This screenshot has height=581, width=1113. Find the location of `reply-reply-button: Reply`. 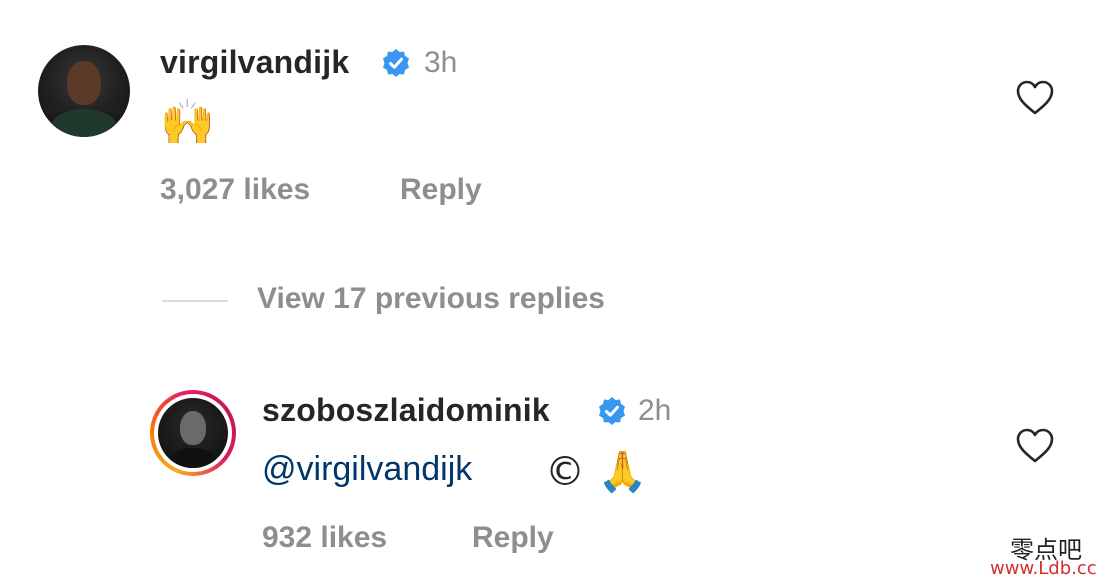

reply-reply-button: Reply is located at coordinates (513, 538).